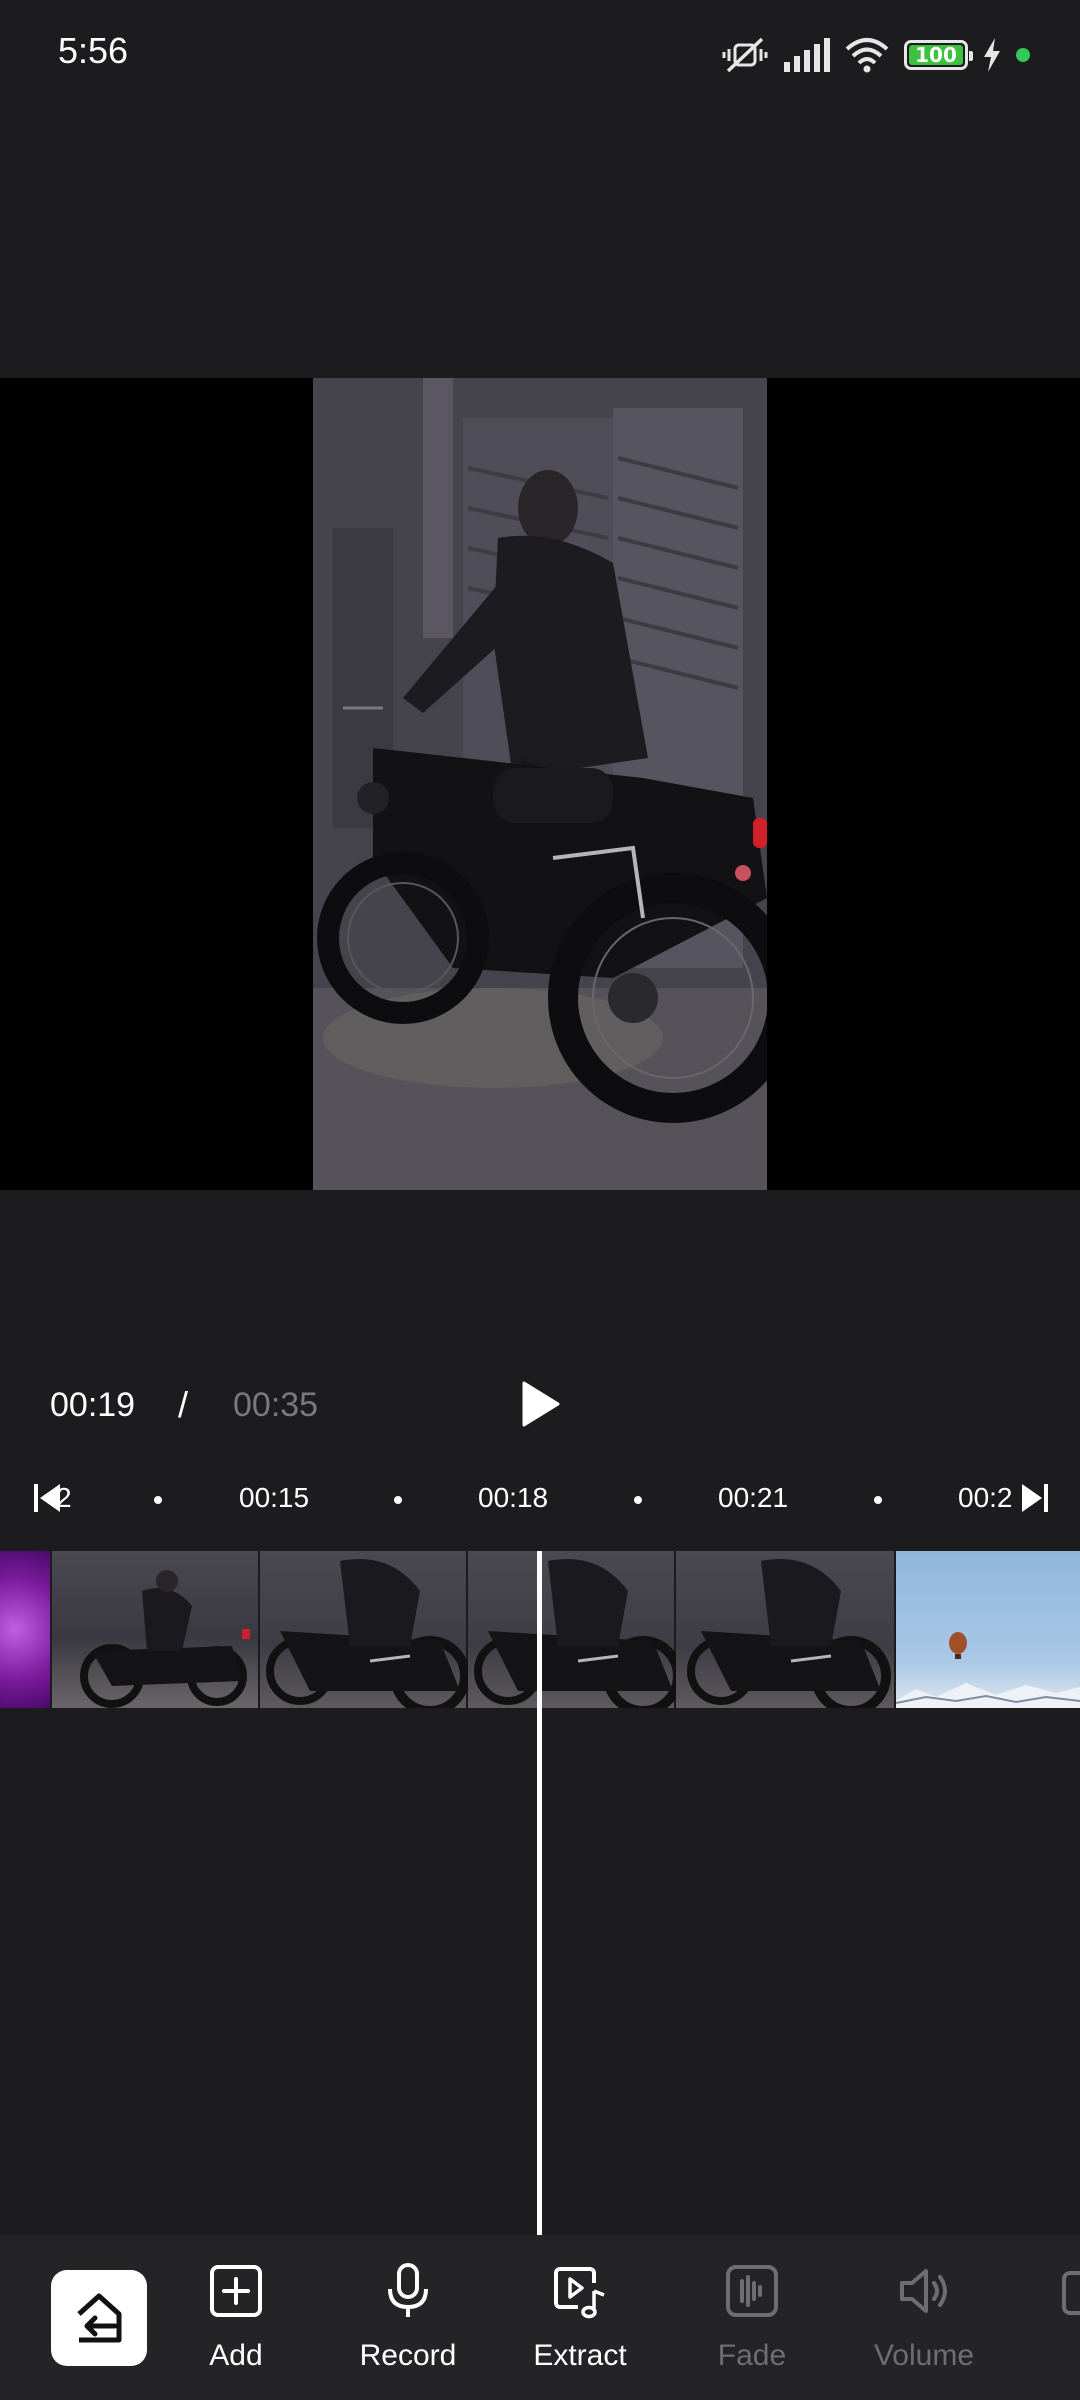  I want to click on status-bar: 5:56 100, so click(540, 55).